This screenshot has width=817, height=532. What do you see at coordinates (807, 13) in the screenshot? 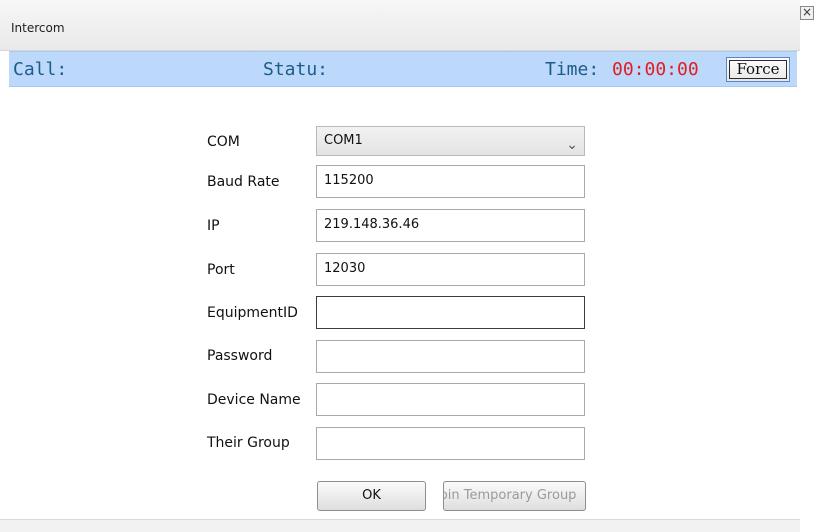
I see `close-icon: ×` at bounding box center [807, 13].